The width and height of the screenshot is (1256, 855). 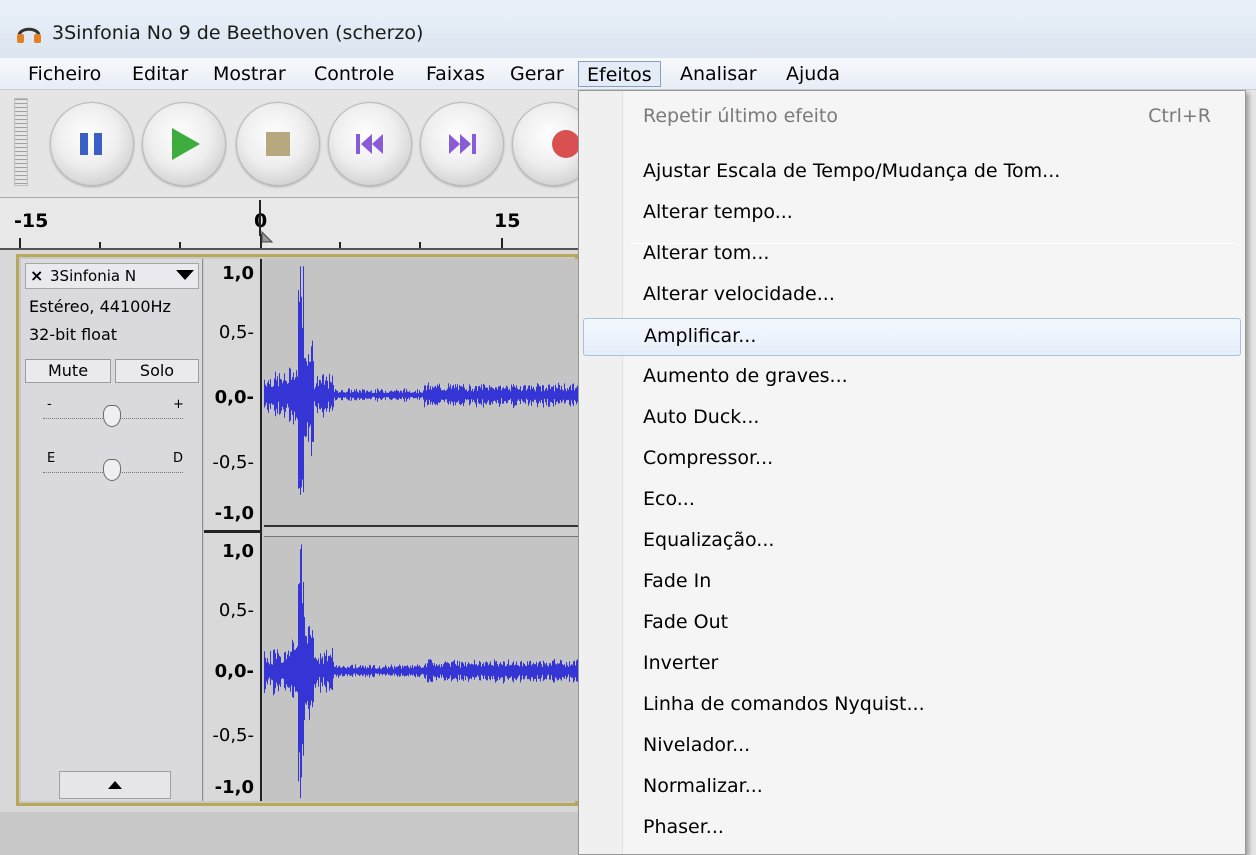 I want to click on menu-gerar: Gerar, so click(x=537, y=74).